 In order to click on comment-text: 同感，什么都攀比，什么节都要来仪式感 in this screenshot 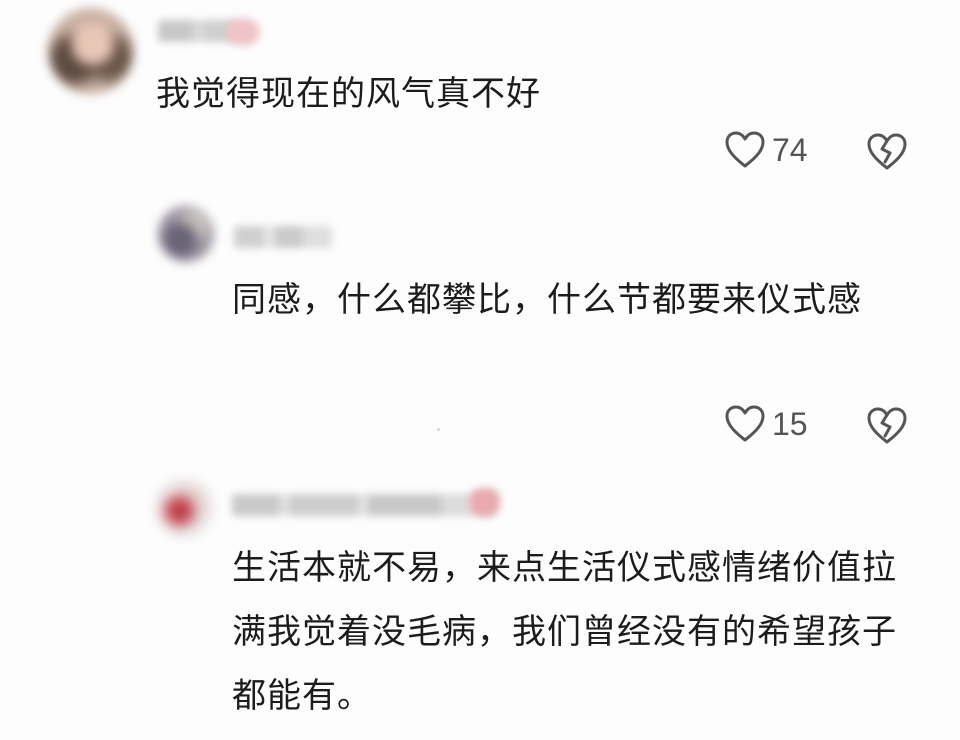, I will do `click(547, 300)`.